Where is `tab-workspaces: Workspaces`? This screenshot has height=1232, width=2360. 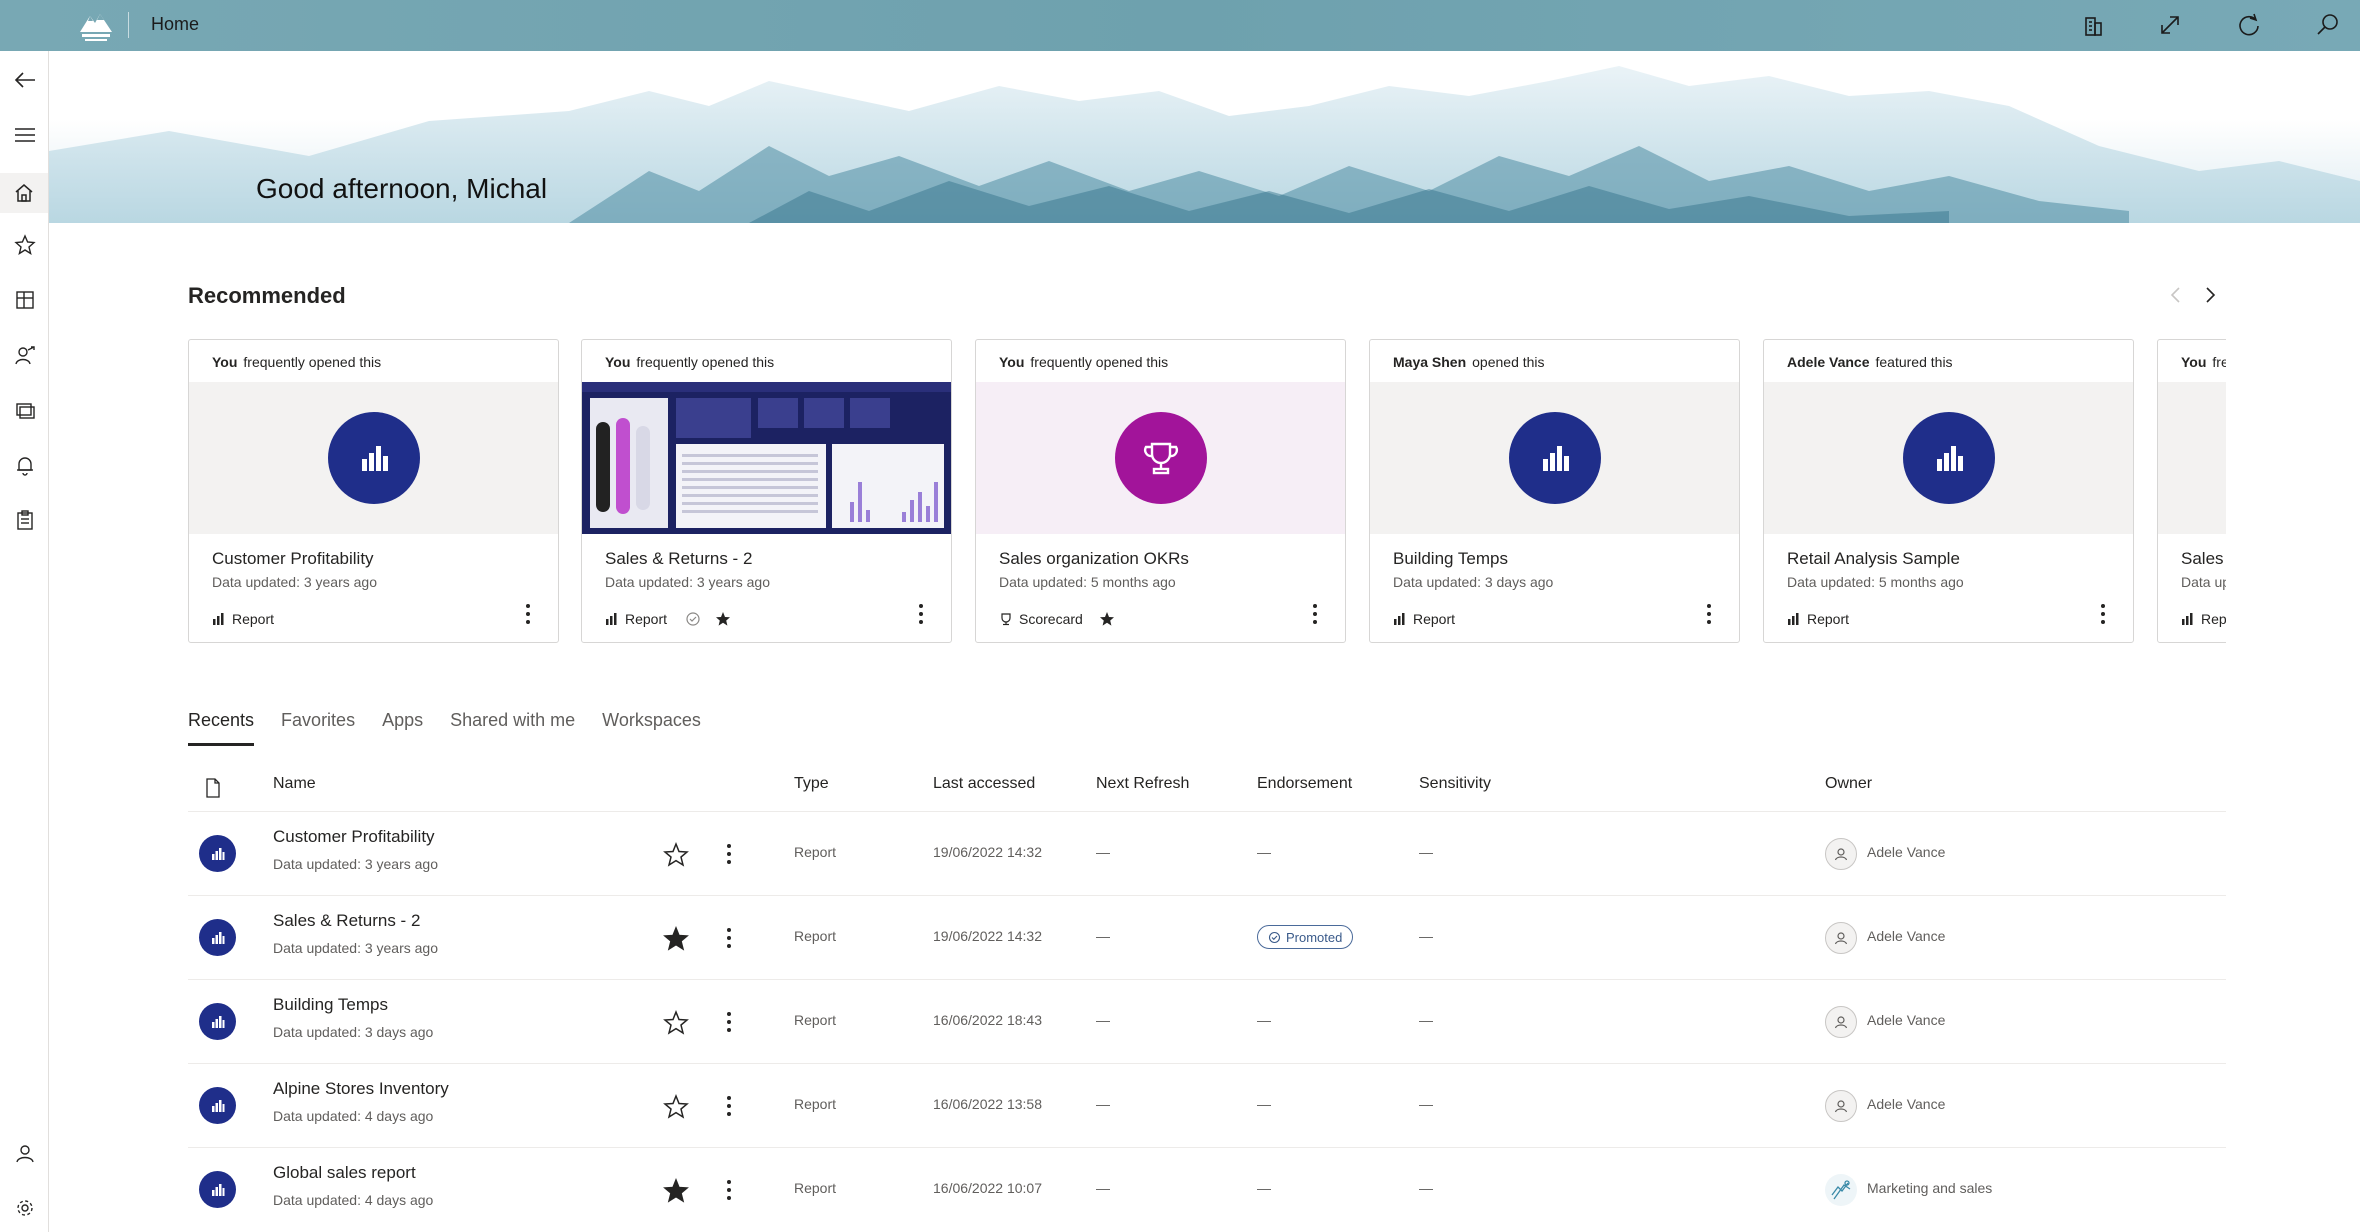 tab-workspaces: Workspaces is located at coordinates (651, 728).